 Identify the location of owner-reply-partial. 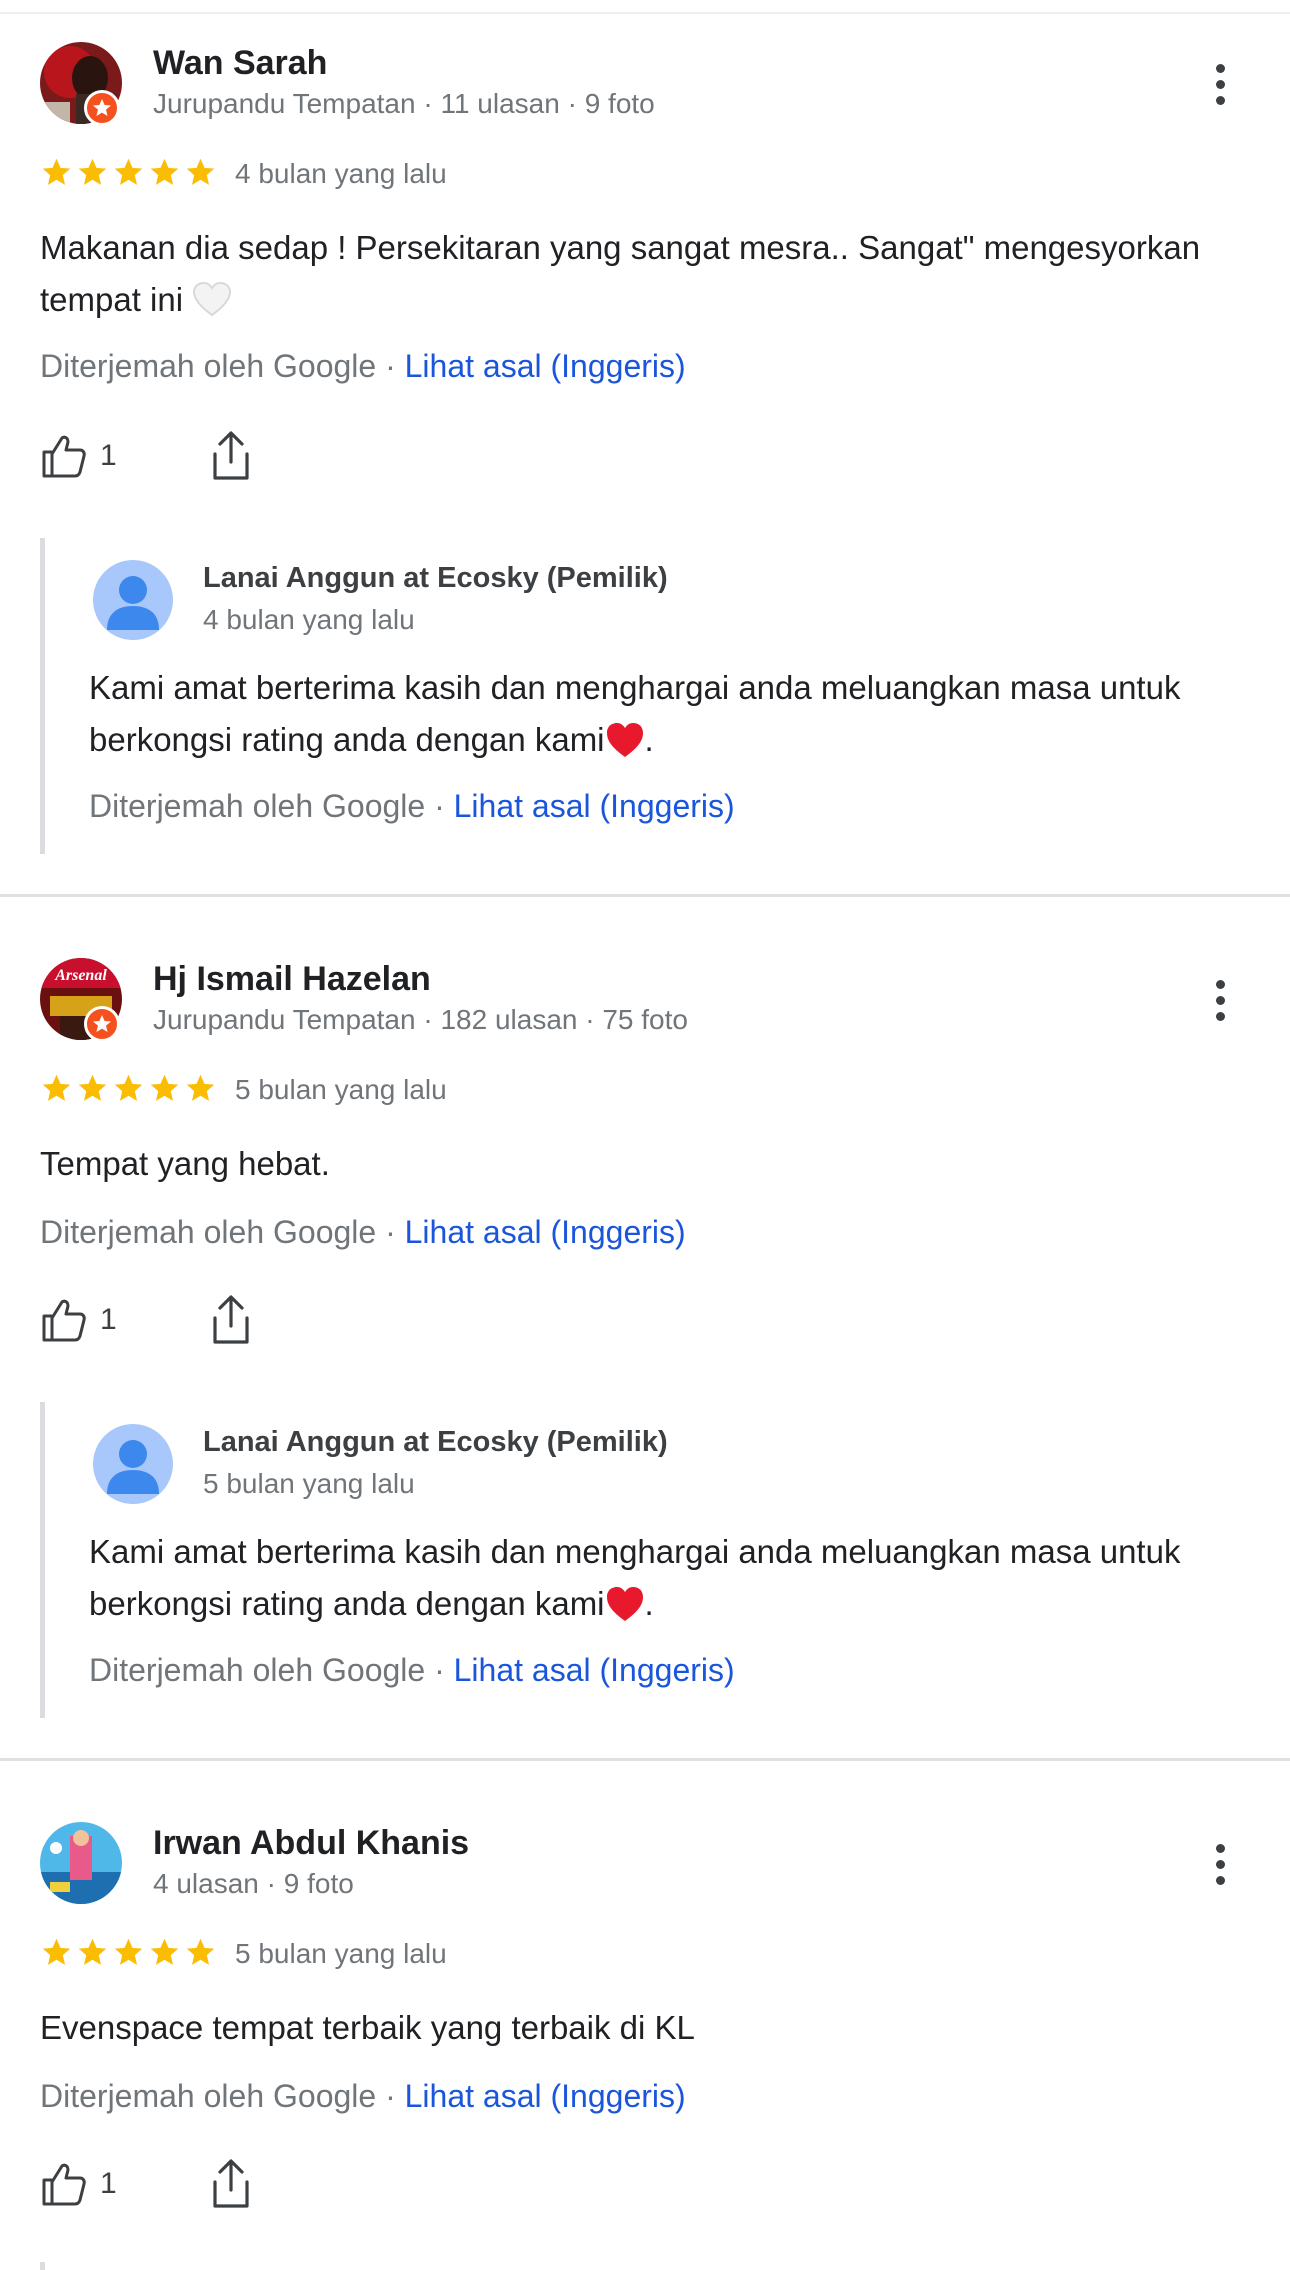
(642, 2266).